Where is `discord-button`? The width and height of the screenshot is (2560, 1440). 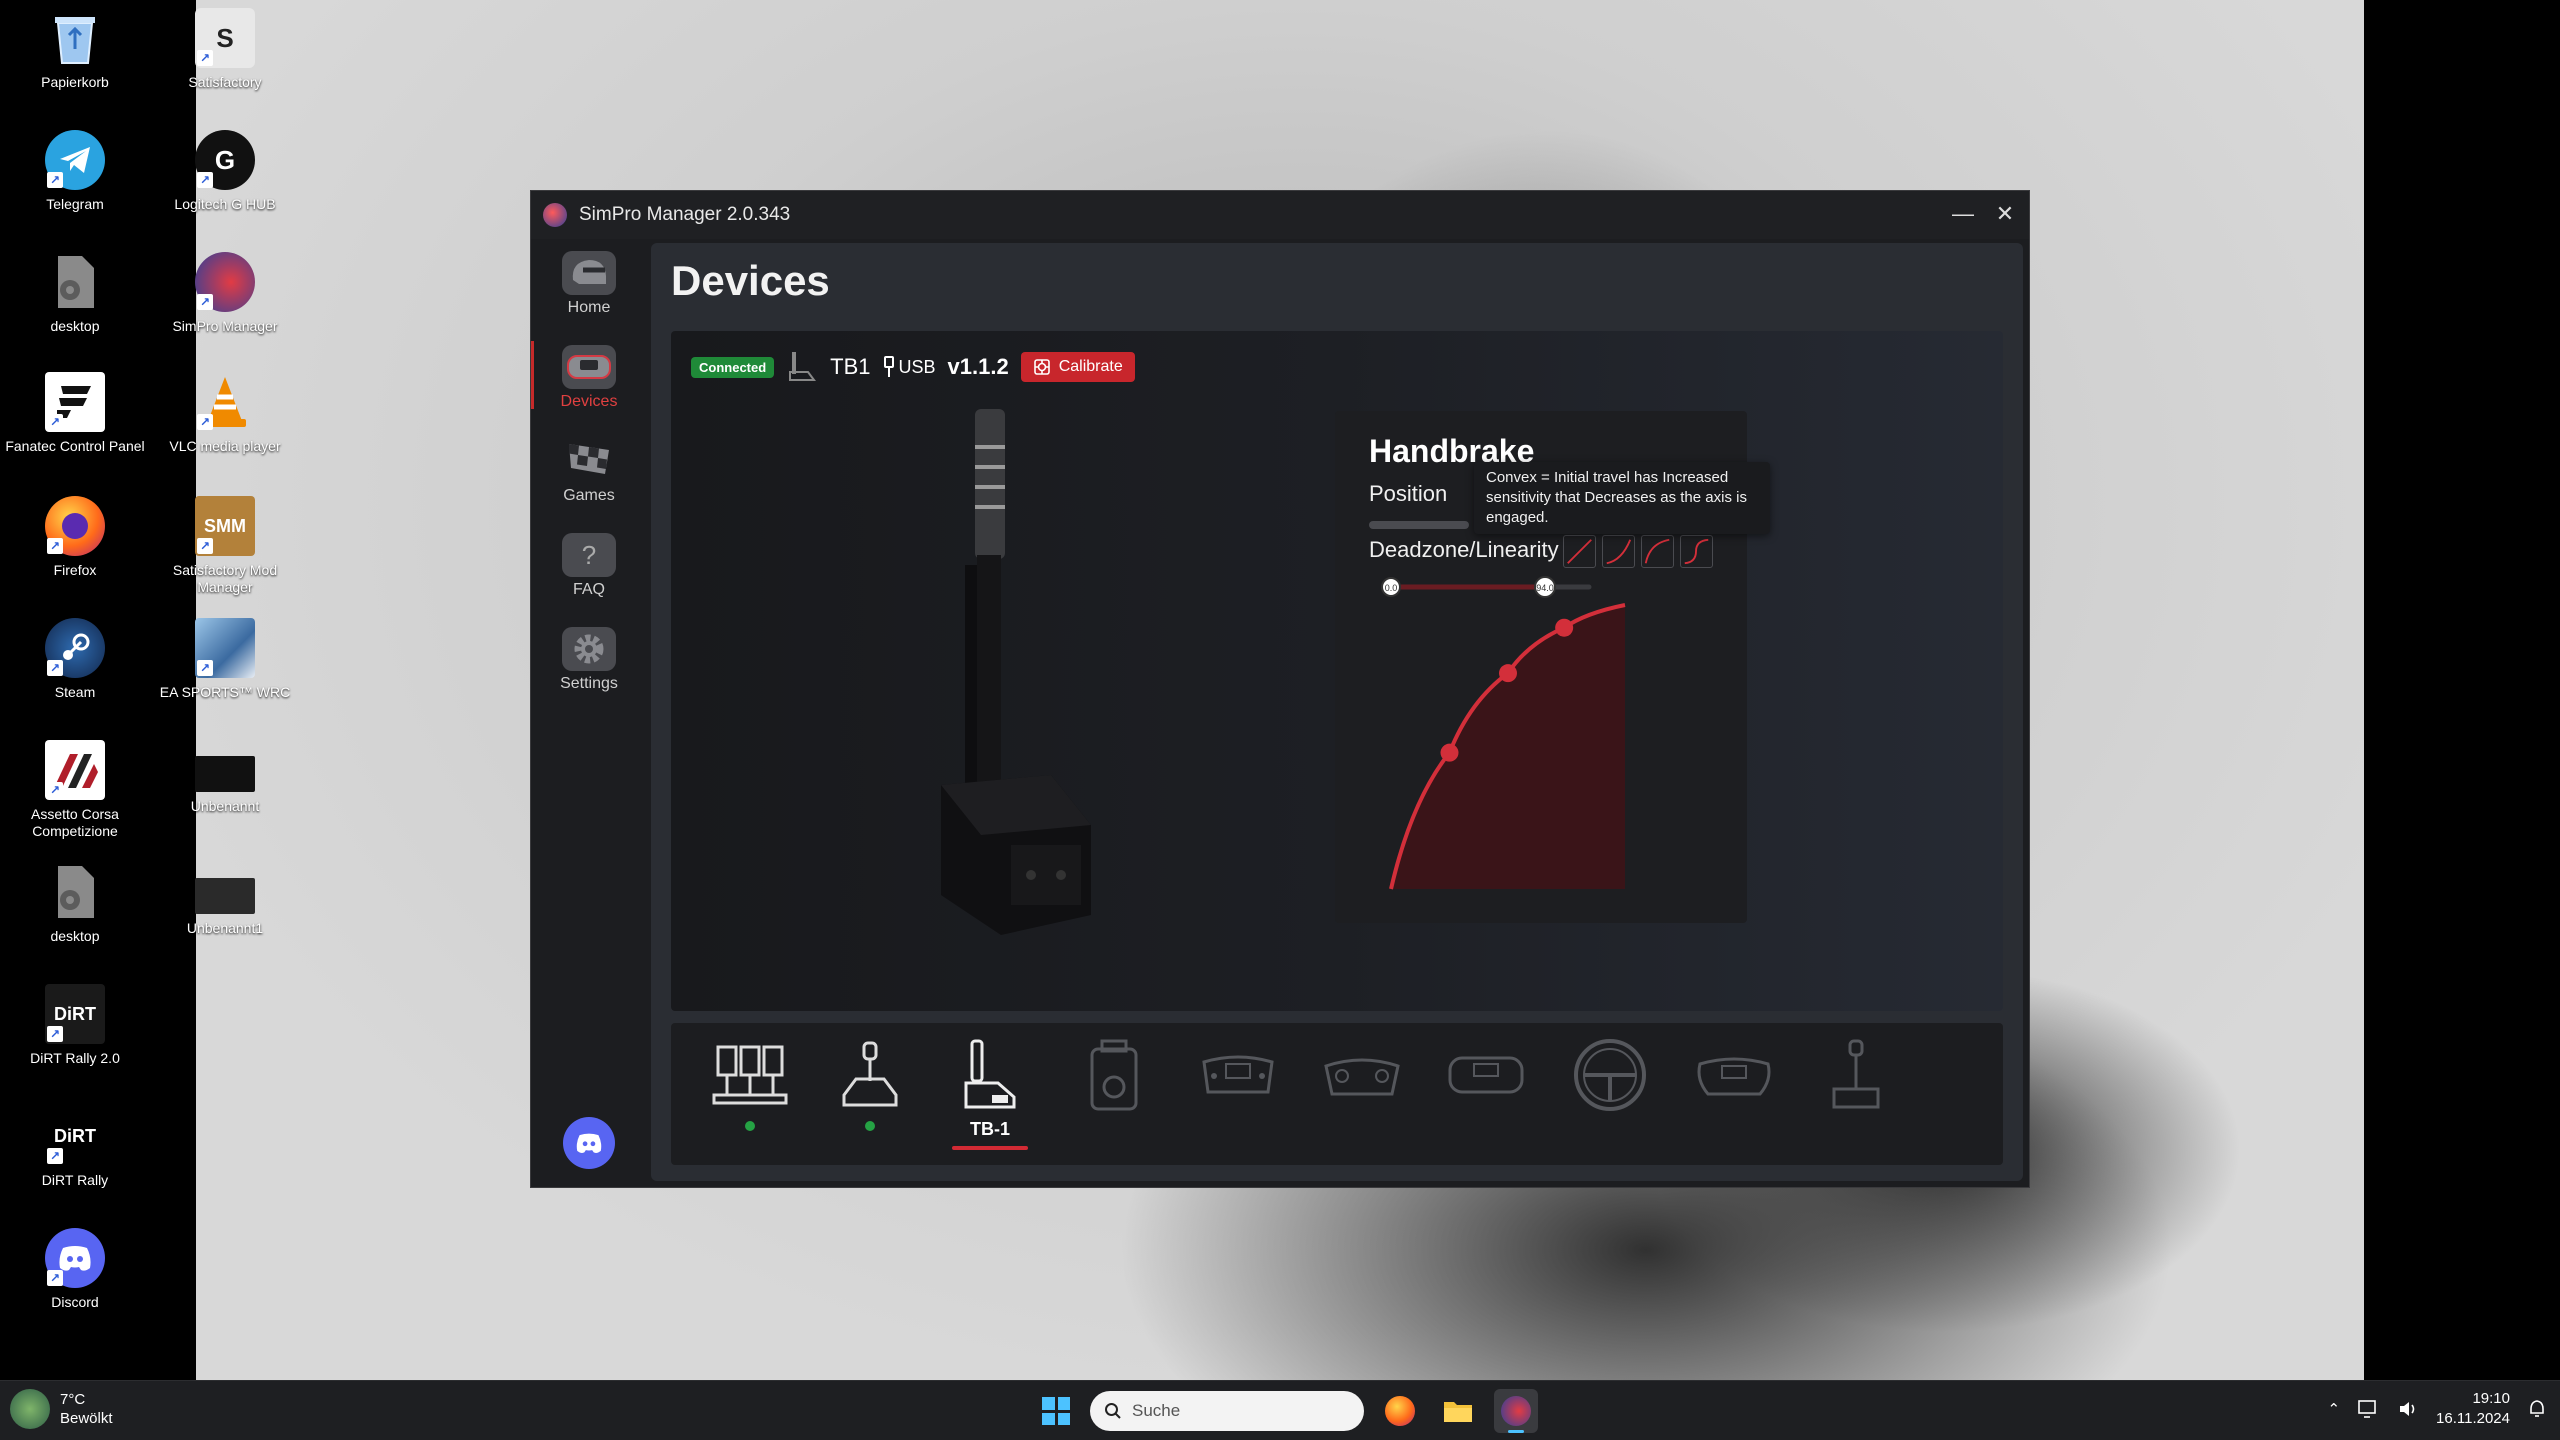 discord-button is located at coordinates (589, 1143).